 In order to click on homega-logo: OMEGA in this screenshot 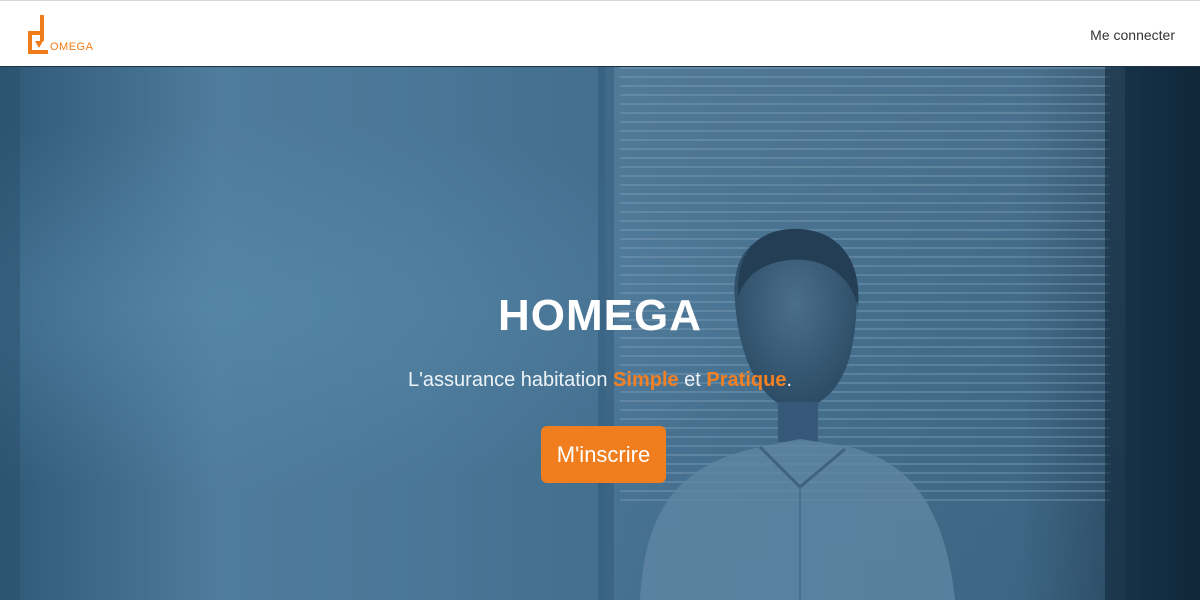, I will do `click(67, 36)`.